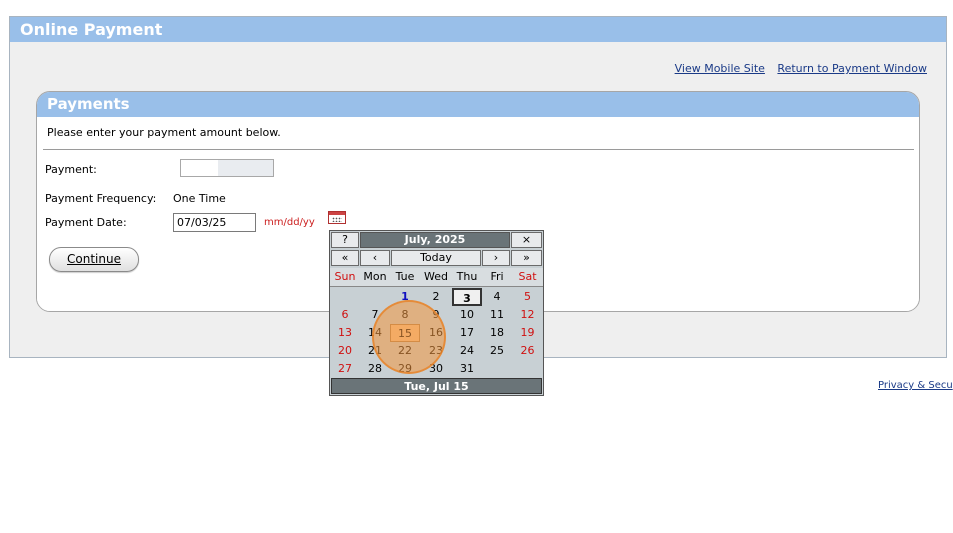 This screenshot has height=533, width=953. Describe the element at coordinates (375, 276) in the screenshot. I see `weekday-mon: Mon` at that location.